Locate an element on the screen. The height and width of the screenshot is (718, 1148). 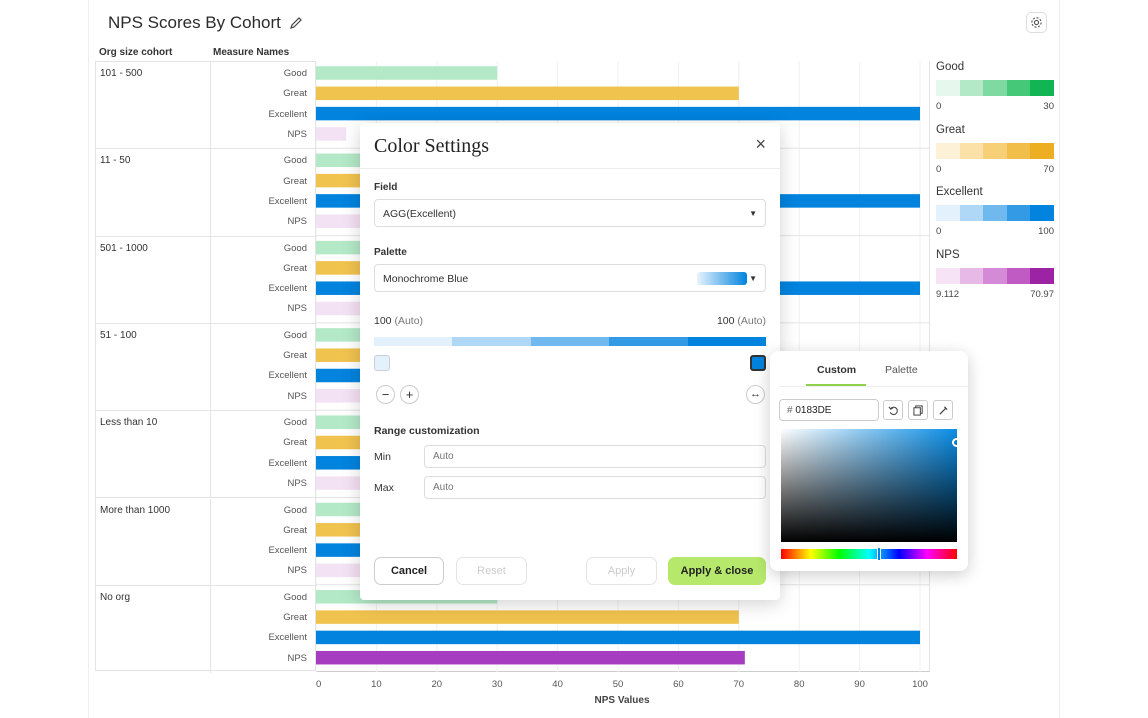
copy-icon is located at coordinates (917, 410).